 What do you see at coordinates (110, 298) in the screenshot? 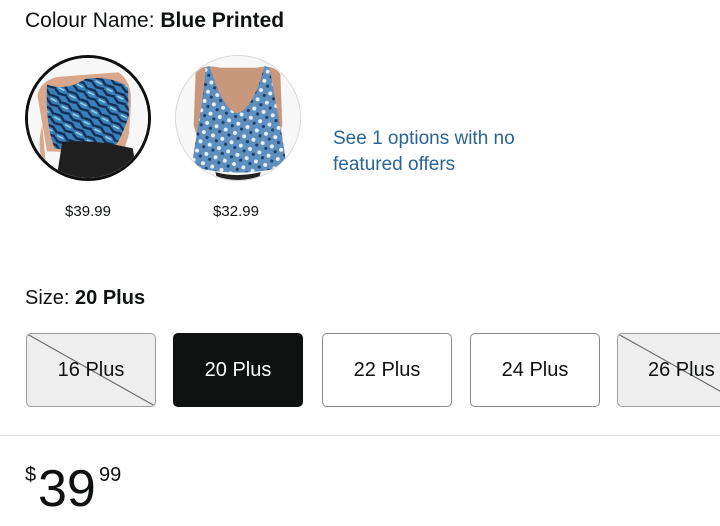
I see `size-value: 20 Plus` at bounding box center [110, 298].